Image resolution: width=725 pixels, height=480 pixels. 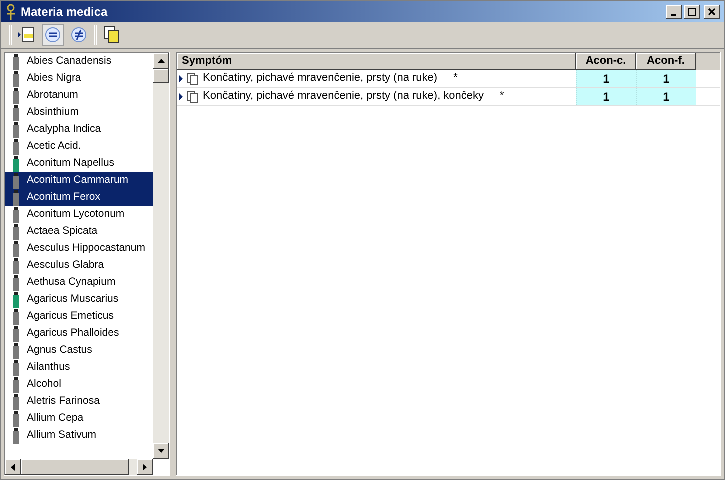 What do you see at coordinates (64, 129) in the screenshot?
I see `remedy-name: Acalypha Indica` at bounding box center [64, 129].